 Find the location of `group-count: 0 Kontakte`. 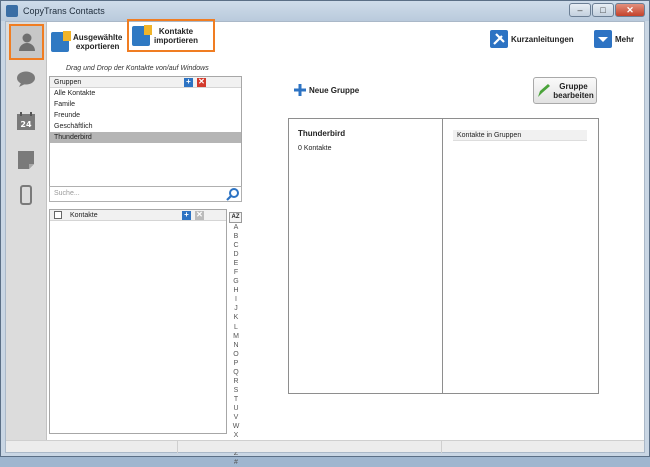

group-count: 0 Kontakte is located at coordinates (315, 148).